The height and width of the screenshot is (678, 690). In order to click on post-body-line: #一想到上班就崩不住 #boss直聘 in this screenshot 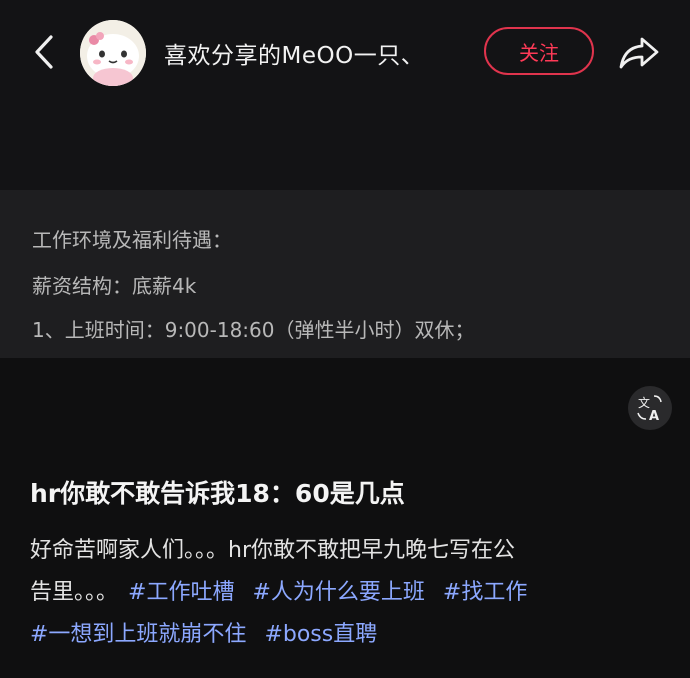, I will do `click(350, 635)`.